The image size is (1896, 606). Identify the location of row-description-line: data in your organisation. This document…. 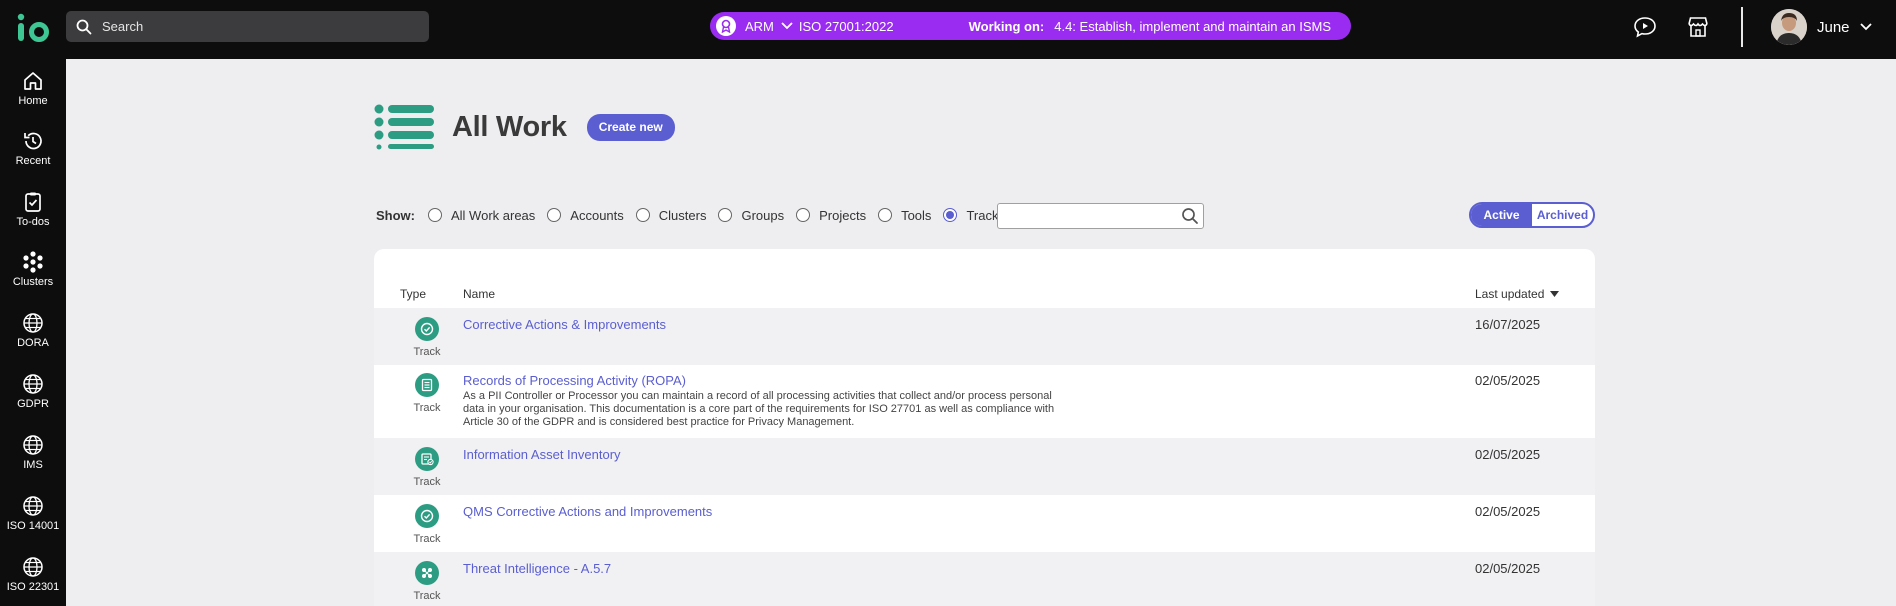
(759, 409).